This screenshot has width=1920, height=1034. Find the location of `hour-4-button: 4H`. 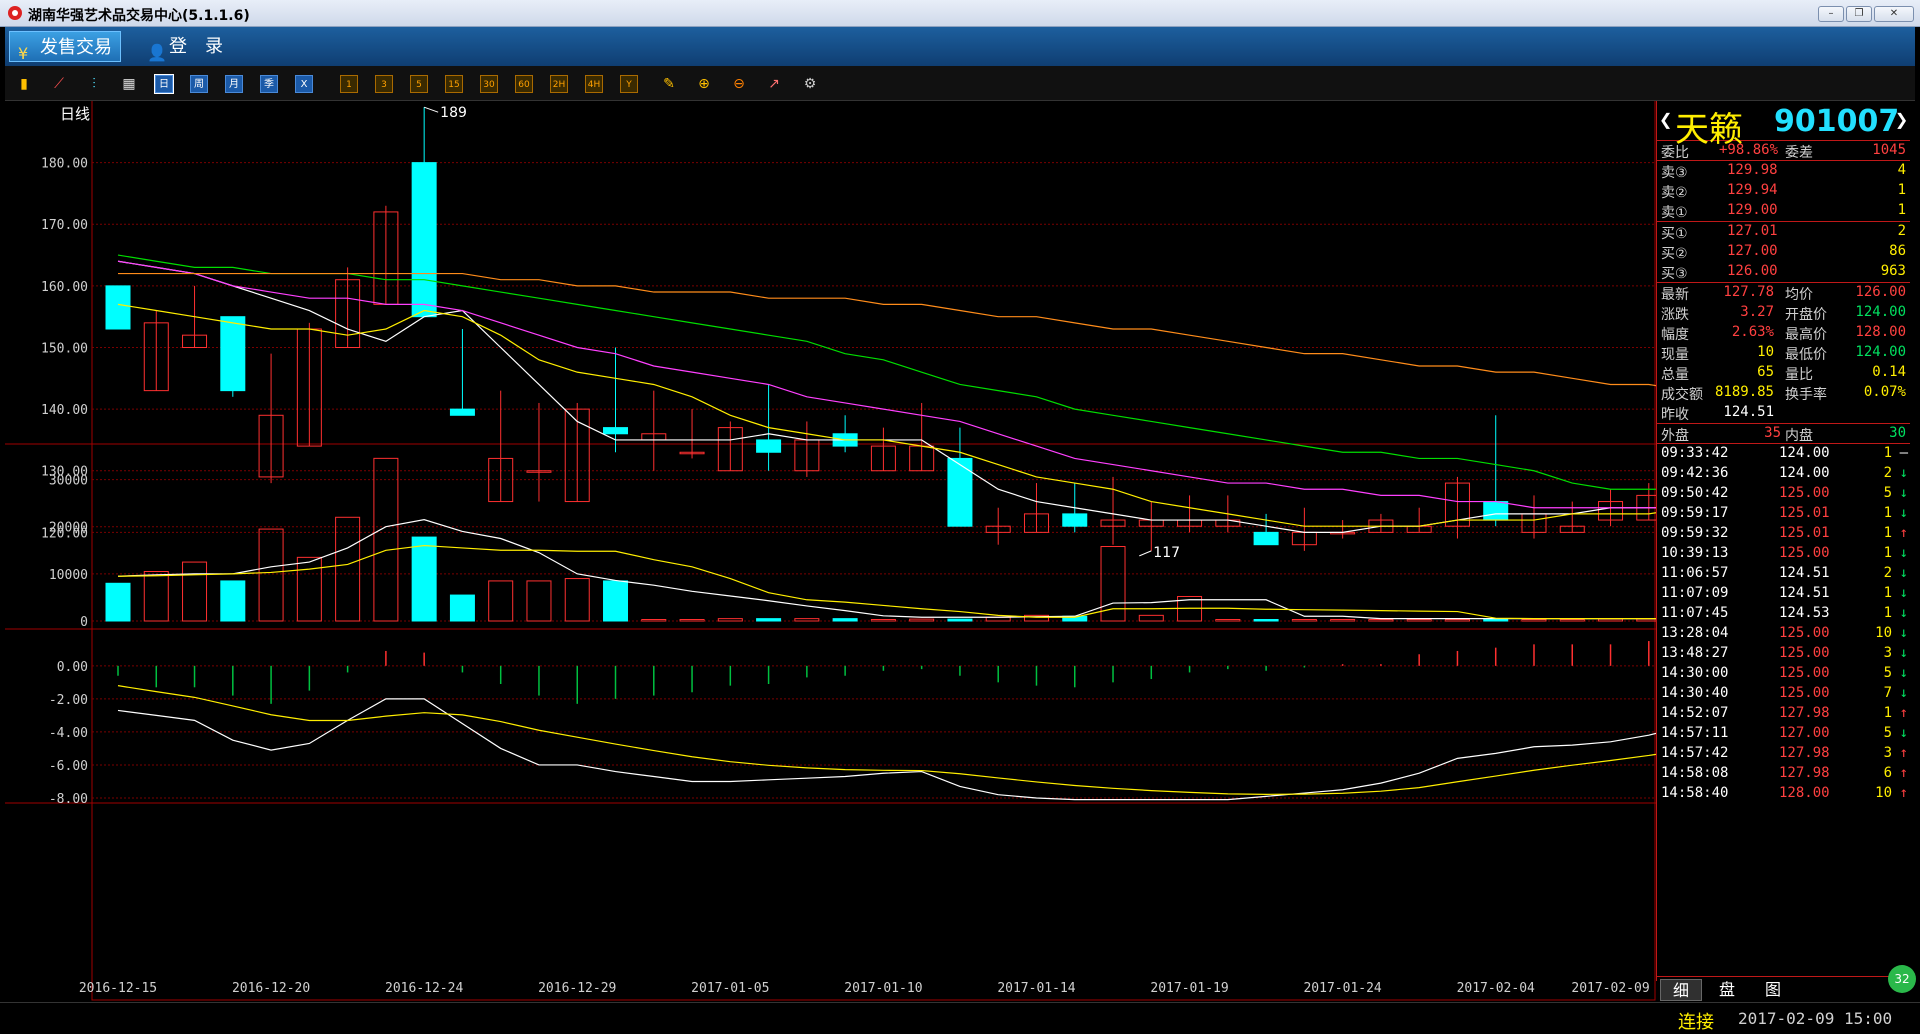

hour-4-button: 4H is located at coordinates (594, 84).